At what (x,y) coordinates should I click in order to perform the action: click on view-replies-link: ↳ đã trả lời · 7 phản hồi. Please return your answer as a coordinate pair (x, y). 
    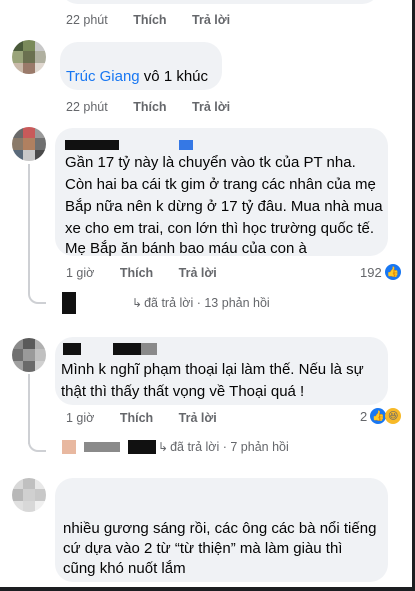
    Looking at the image, I should click on (175, 447).